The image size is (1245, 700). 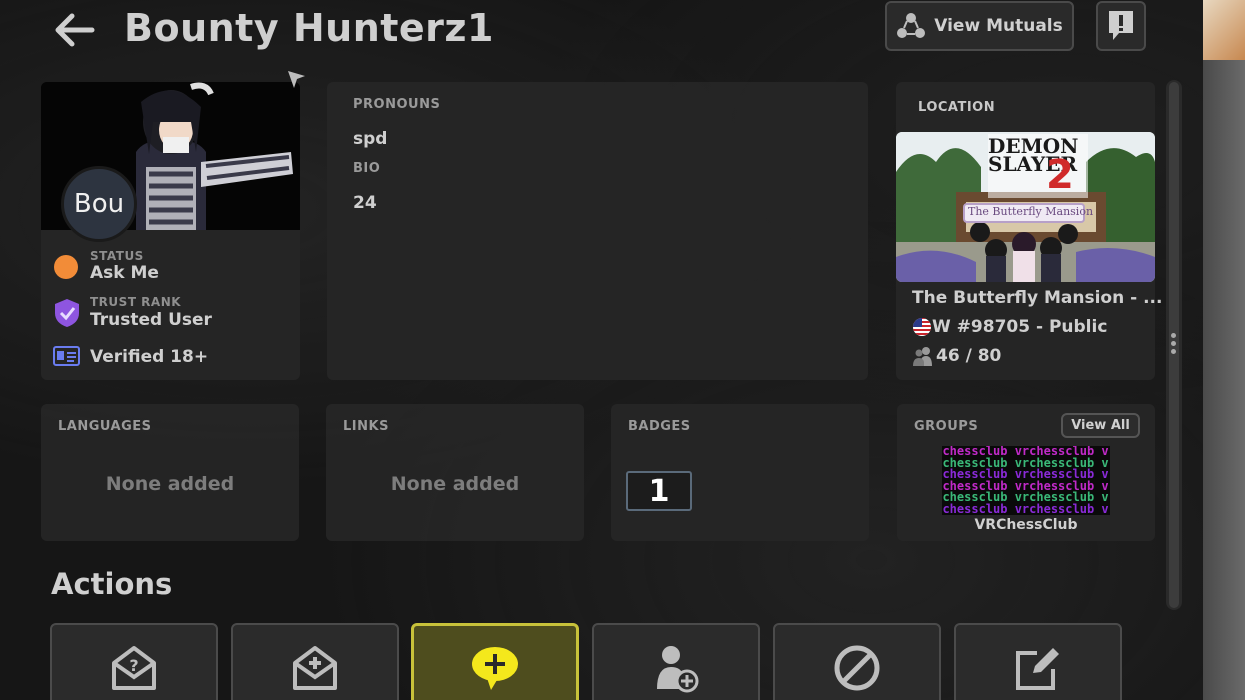 What do you see at coordinates (117, 256) in the screenshot?
I see `status-label: STATUS` at bounding box center [117, 256].